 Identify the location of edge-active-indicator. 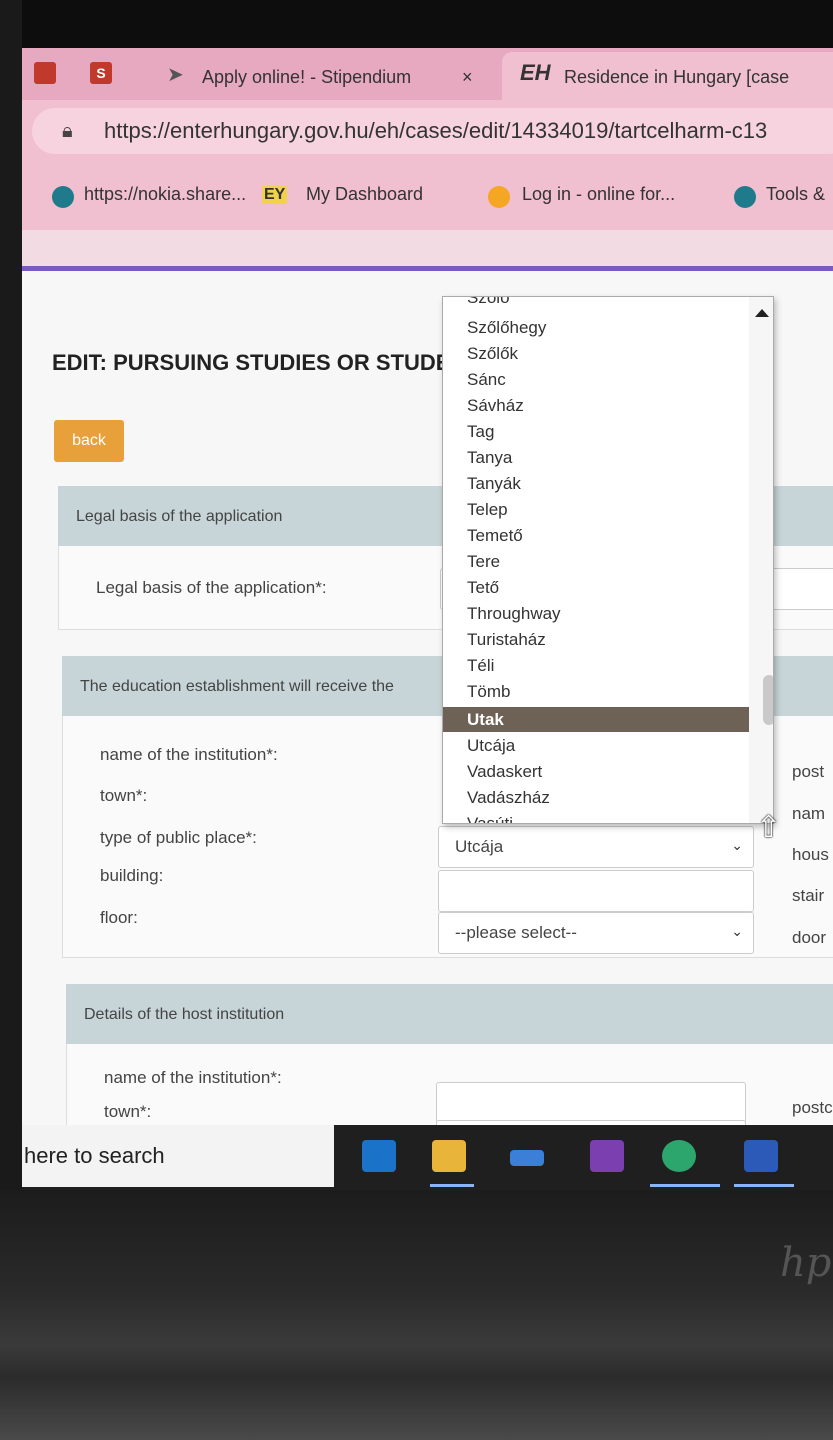
(685, 1185).